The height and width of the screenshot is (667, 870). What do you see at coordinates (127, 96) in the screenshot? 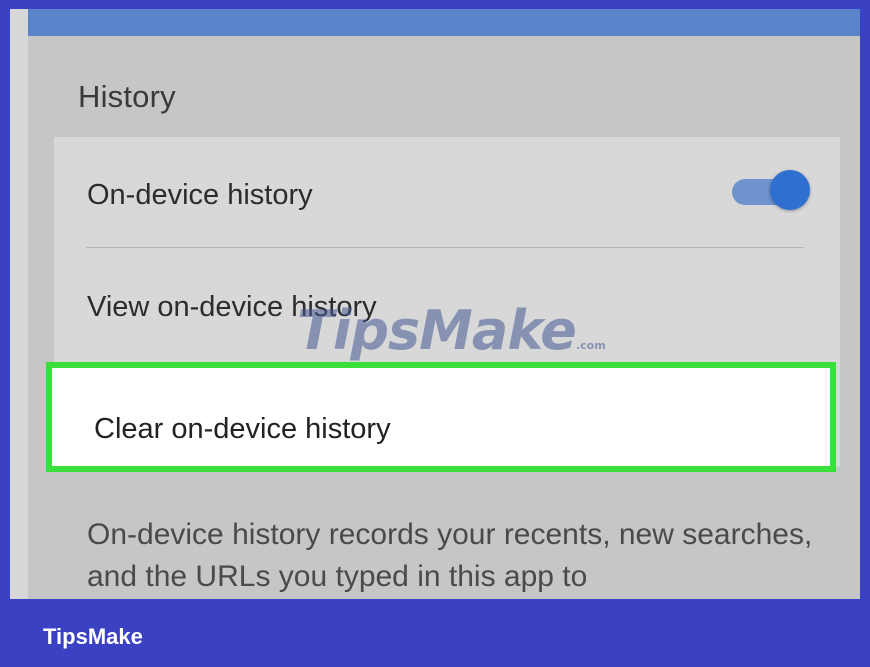
I see `section-title: History` at bounding box center [127, 96].